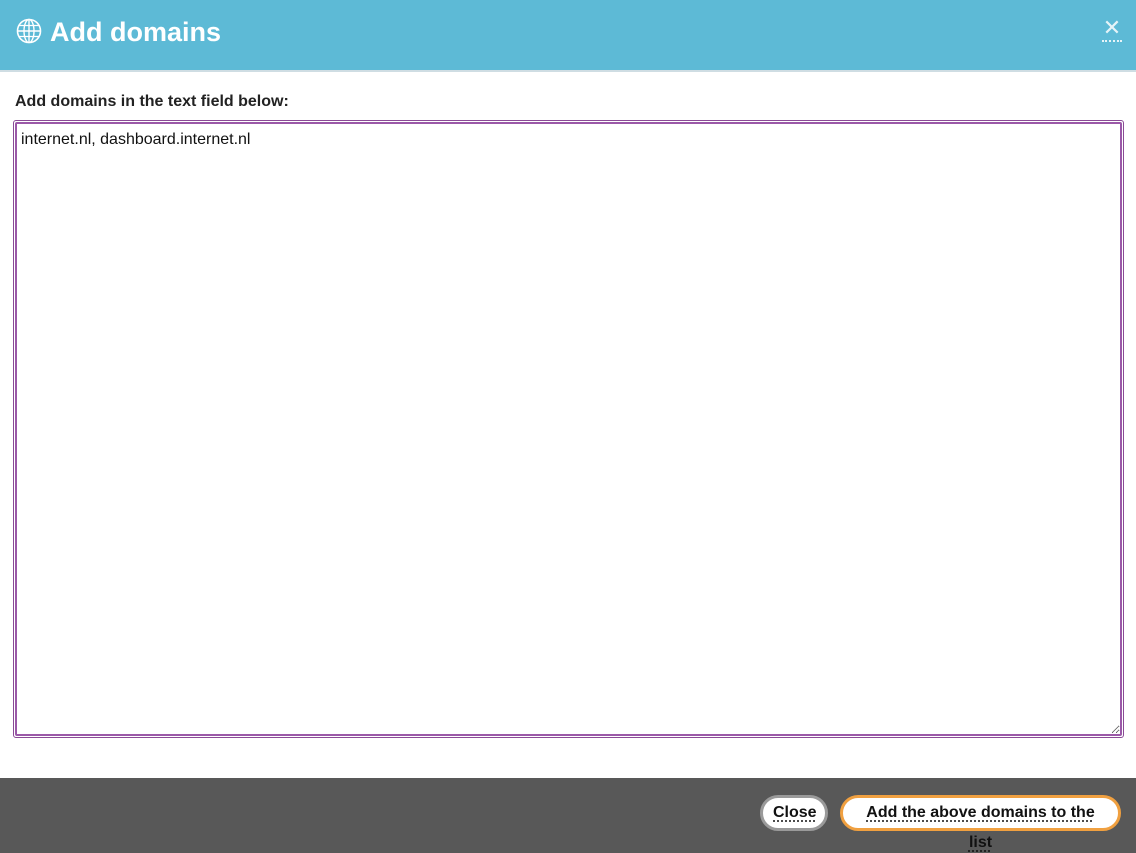 The width and height of the screenshot is (1136, 853). Describe the element at coordinates (980, 823) in the screenshot. I see `add-domains-button: Add the above domains to the list` at that location.